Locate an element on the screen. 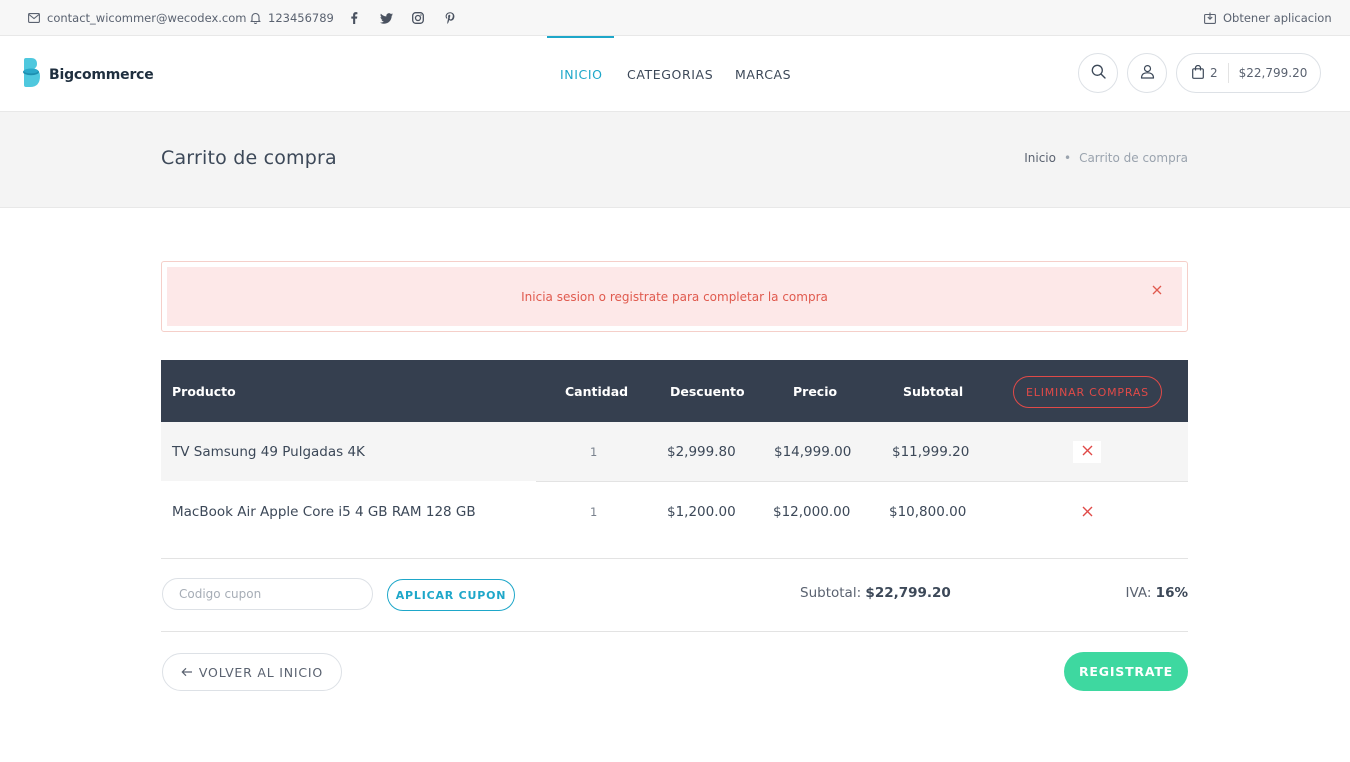  user-icon is located at coordinates (1147, 73).